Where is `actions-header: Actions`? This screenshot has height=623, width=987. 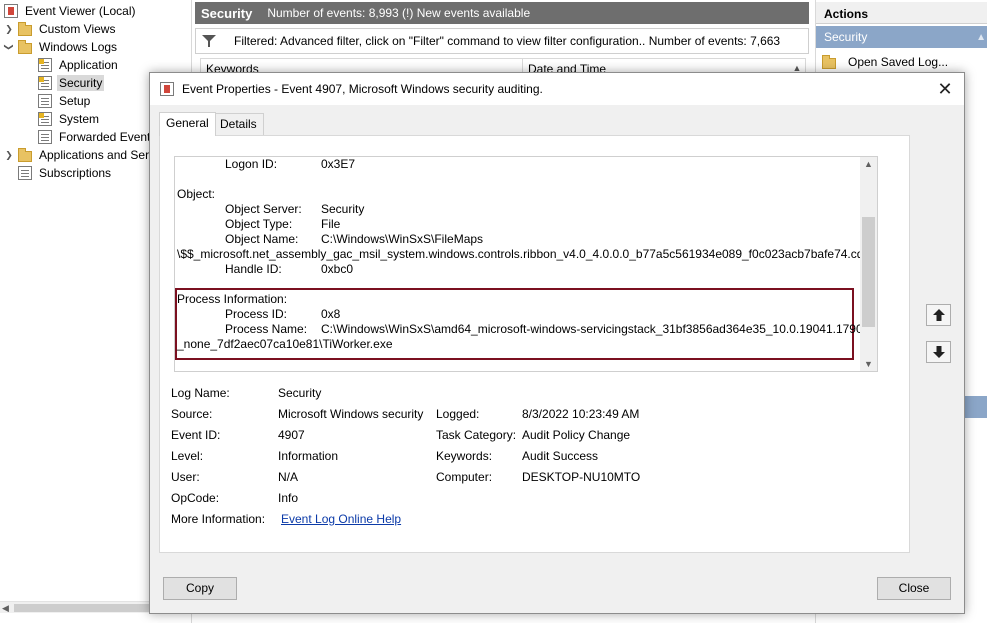
actions-header: Actions is located at coordinates (901, 13).